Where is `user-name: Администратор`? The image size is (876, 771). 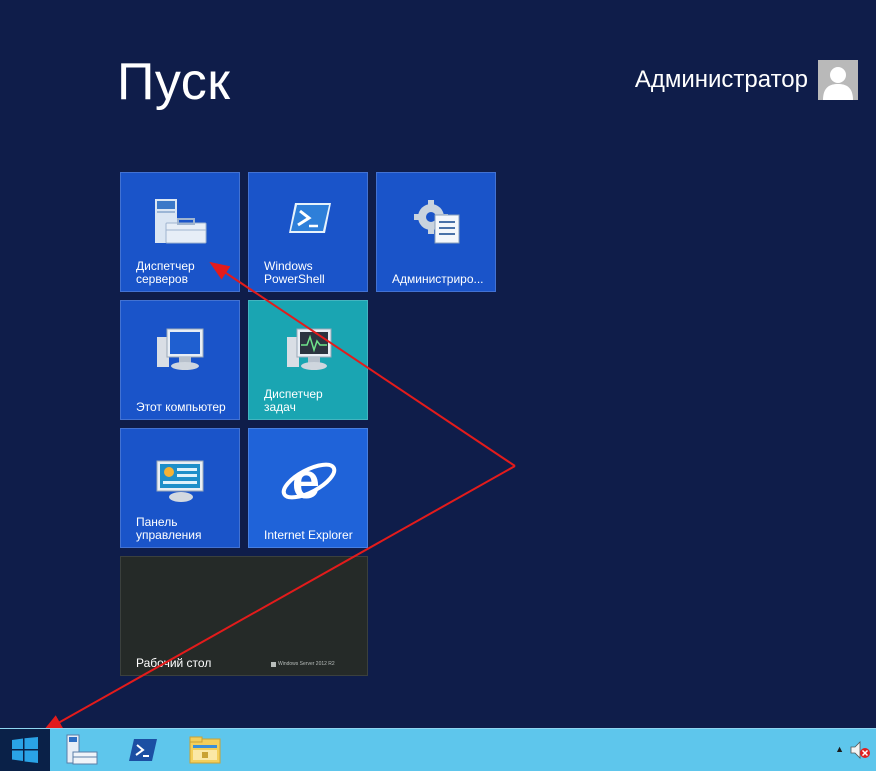
user-name: Администратор is located at coordinates (721, 79).